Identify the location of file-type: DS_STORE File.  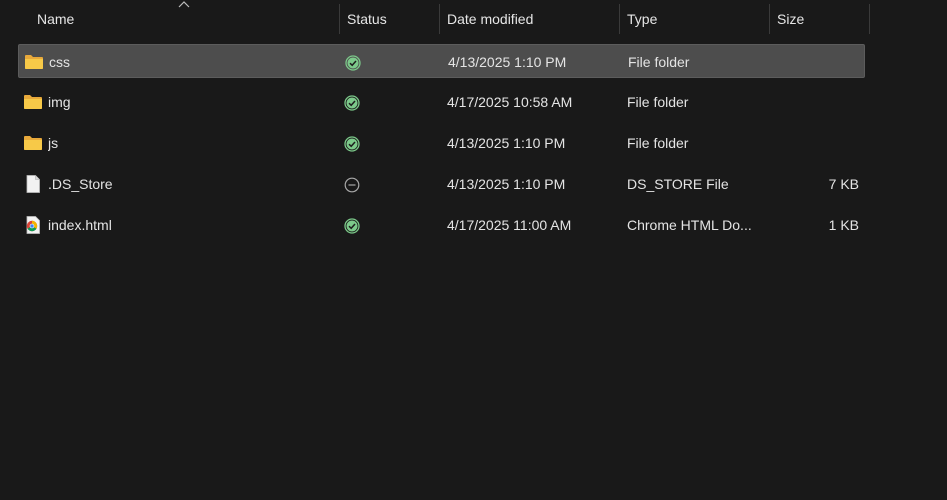
(678, 184).